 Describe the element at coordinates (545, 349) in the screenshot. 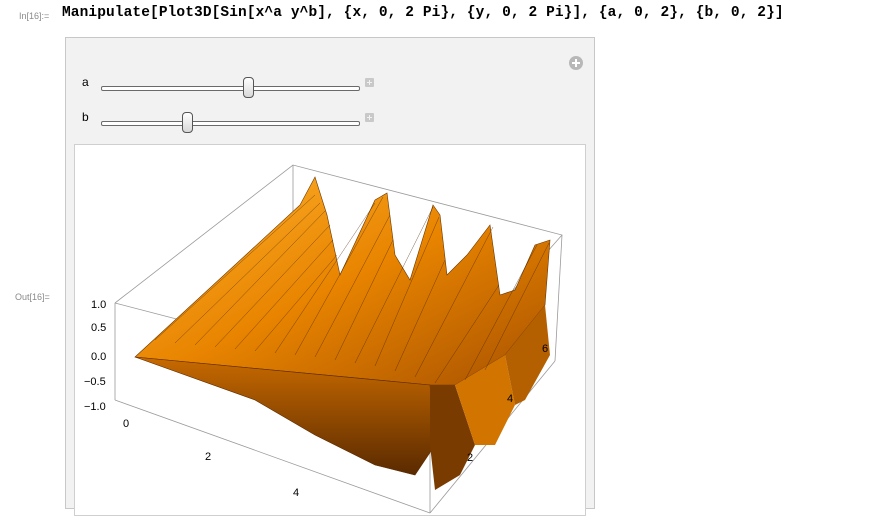

I see `y-tick: 6` at that location.